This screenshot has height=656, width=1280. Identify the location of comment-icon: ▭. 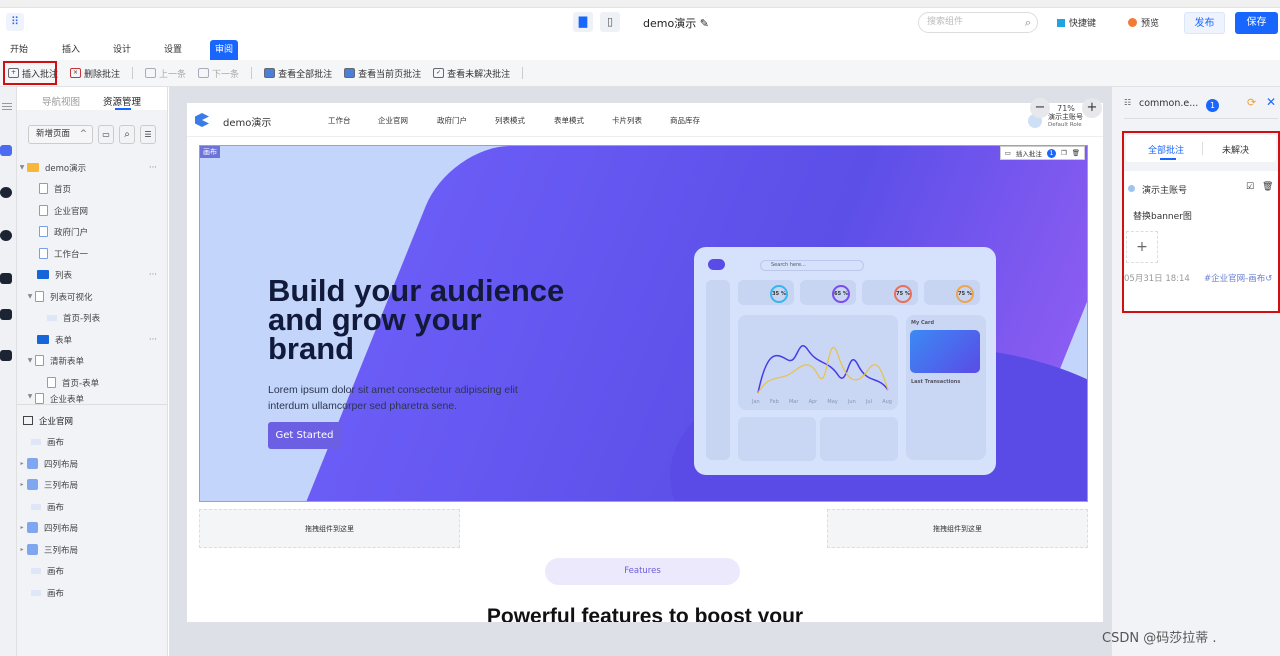
(1008, 153).